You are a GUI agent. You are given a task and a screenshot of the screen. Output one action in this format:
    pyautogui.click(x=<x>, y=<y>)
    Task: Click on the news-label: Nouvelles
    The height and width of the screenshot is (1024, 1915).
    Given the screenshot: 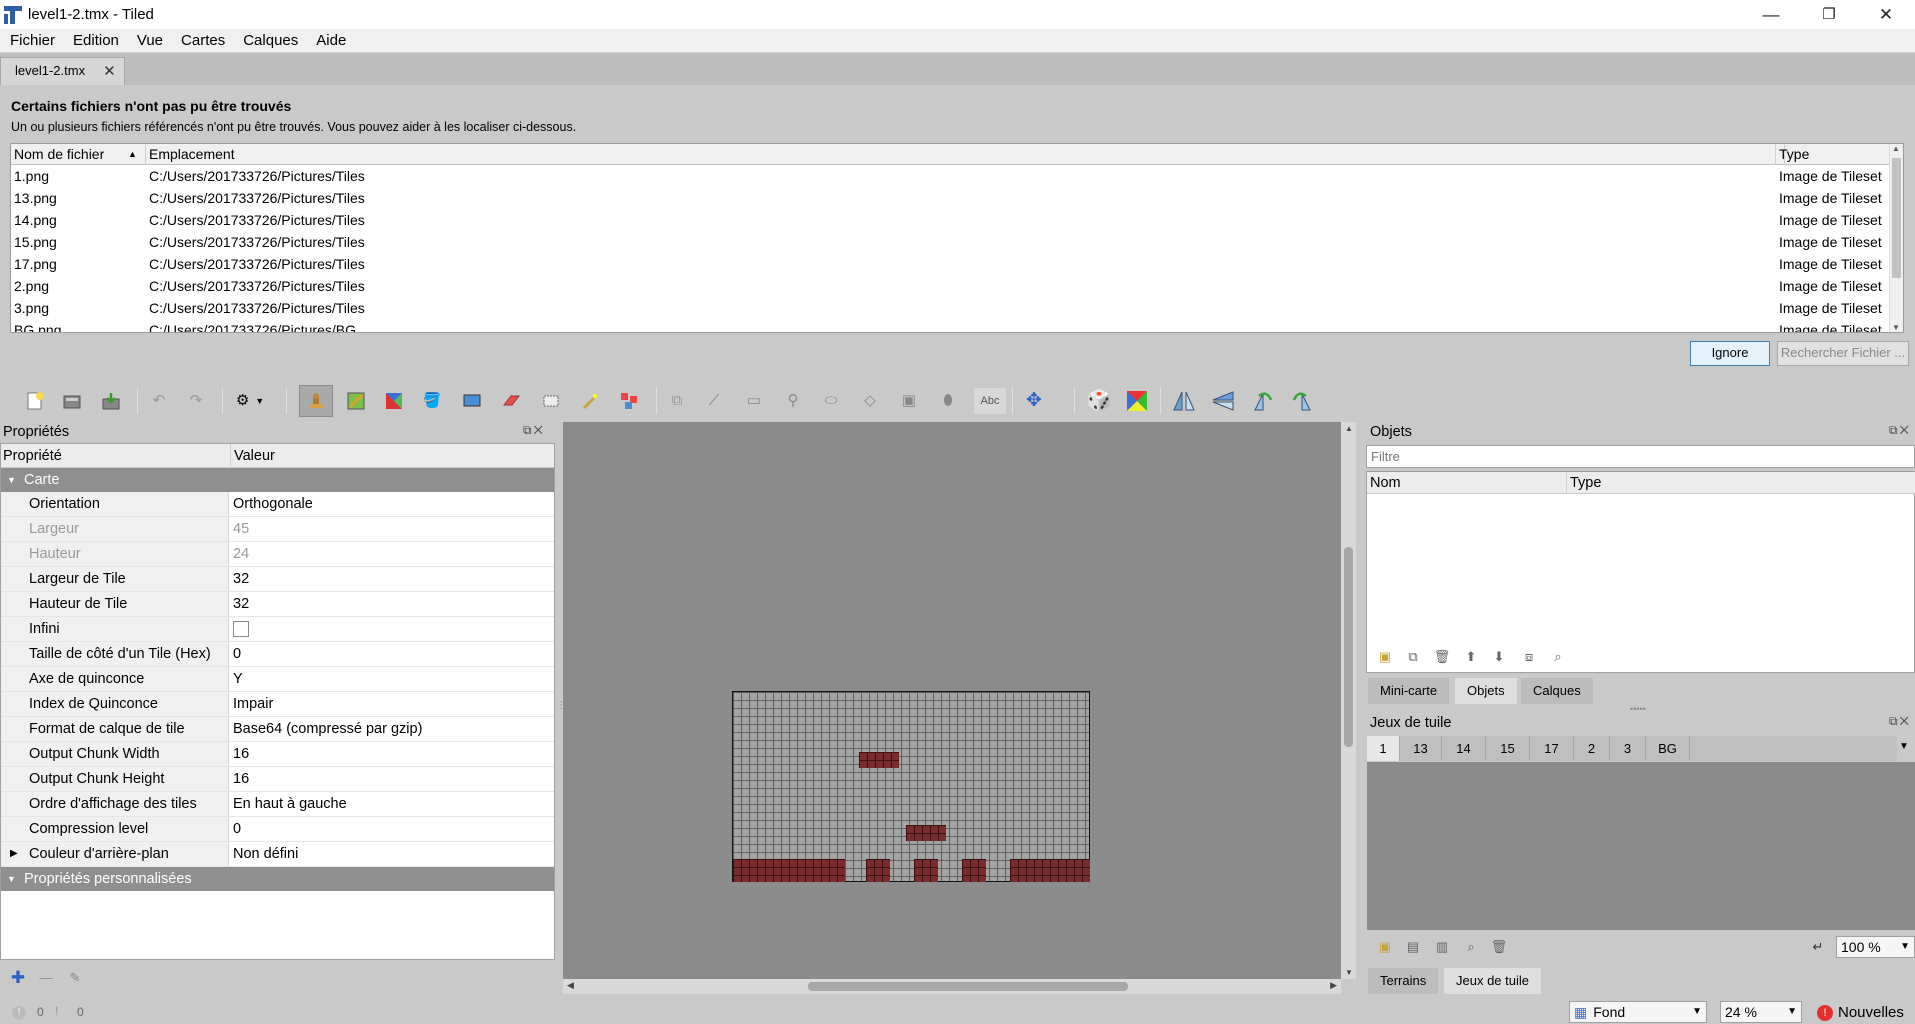 What is the action you would take?
    pyautogui.click(x=1871, y=1012)
    